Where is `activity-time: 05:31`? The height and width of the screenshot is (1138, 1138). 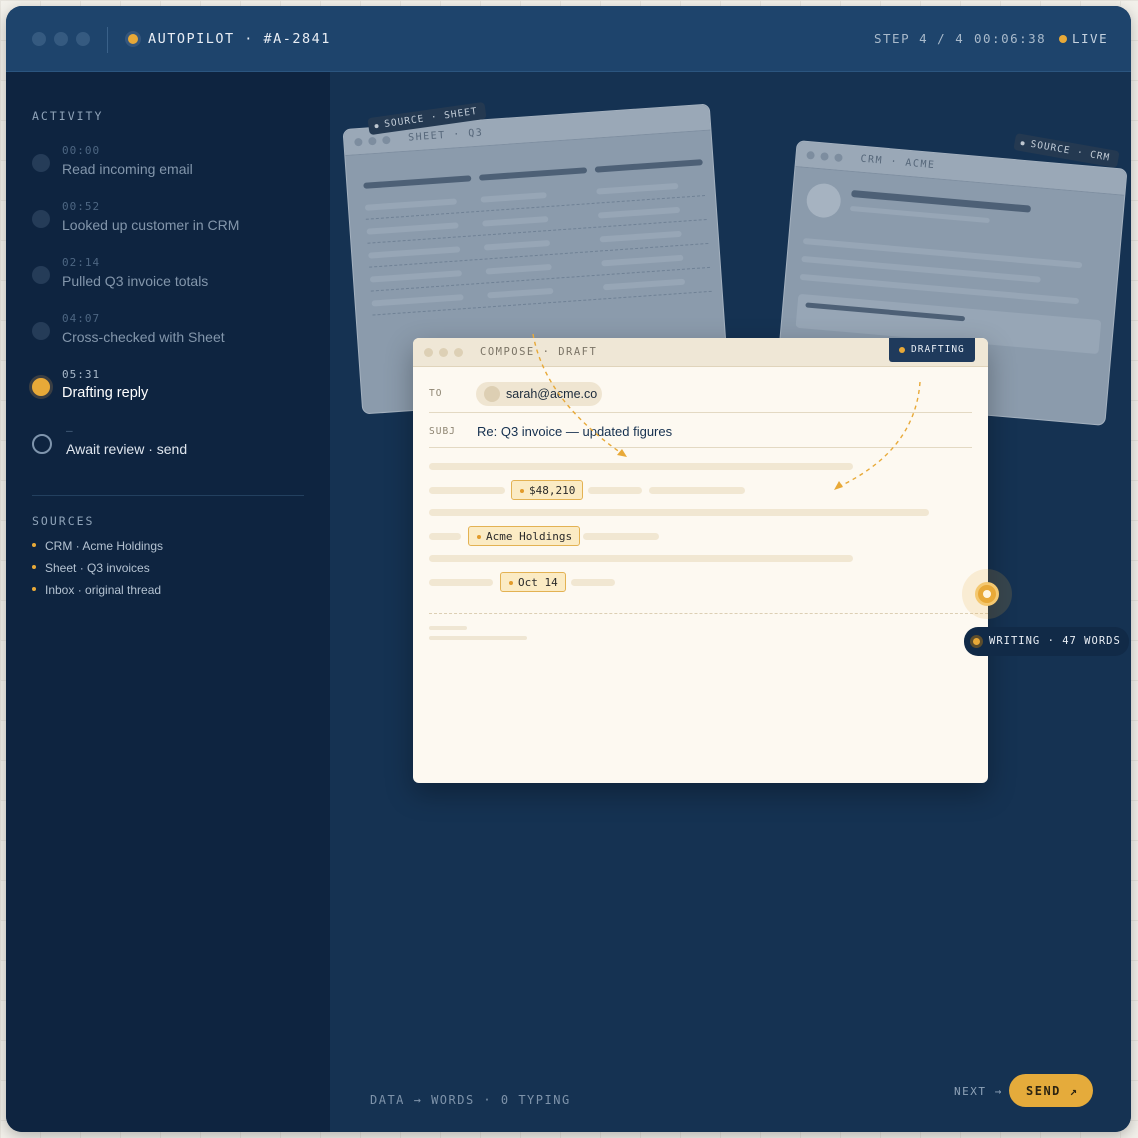
activity-time: 05:31 is located at coordinates (81, 374).